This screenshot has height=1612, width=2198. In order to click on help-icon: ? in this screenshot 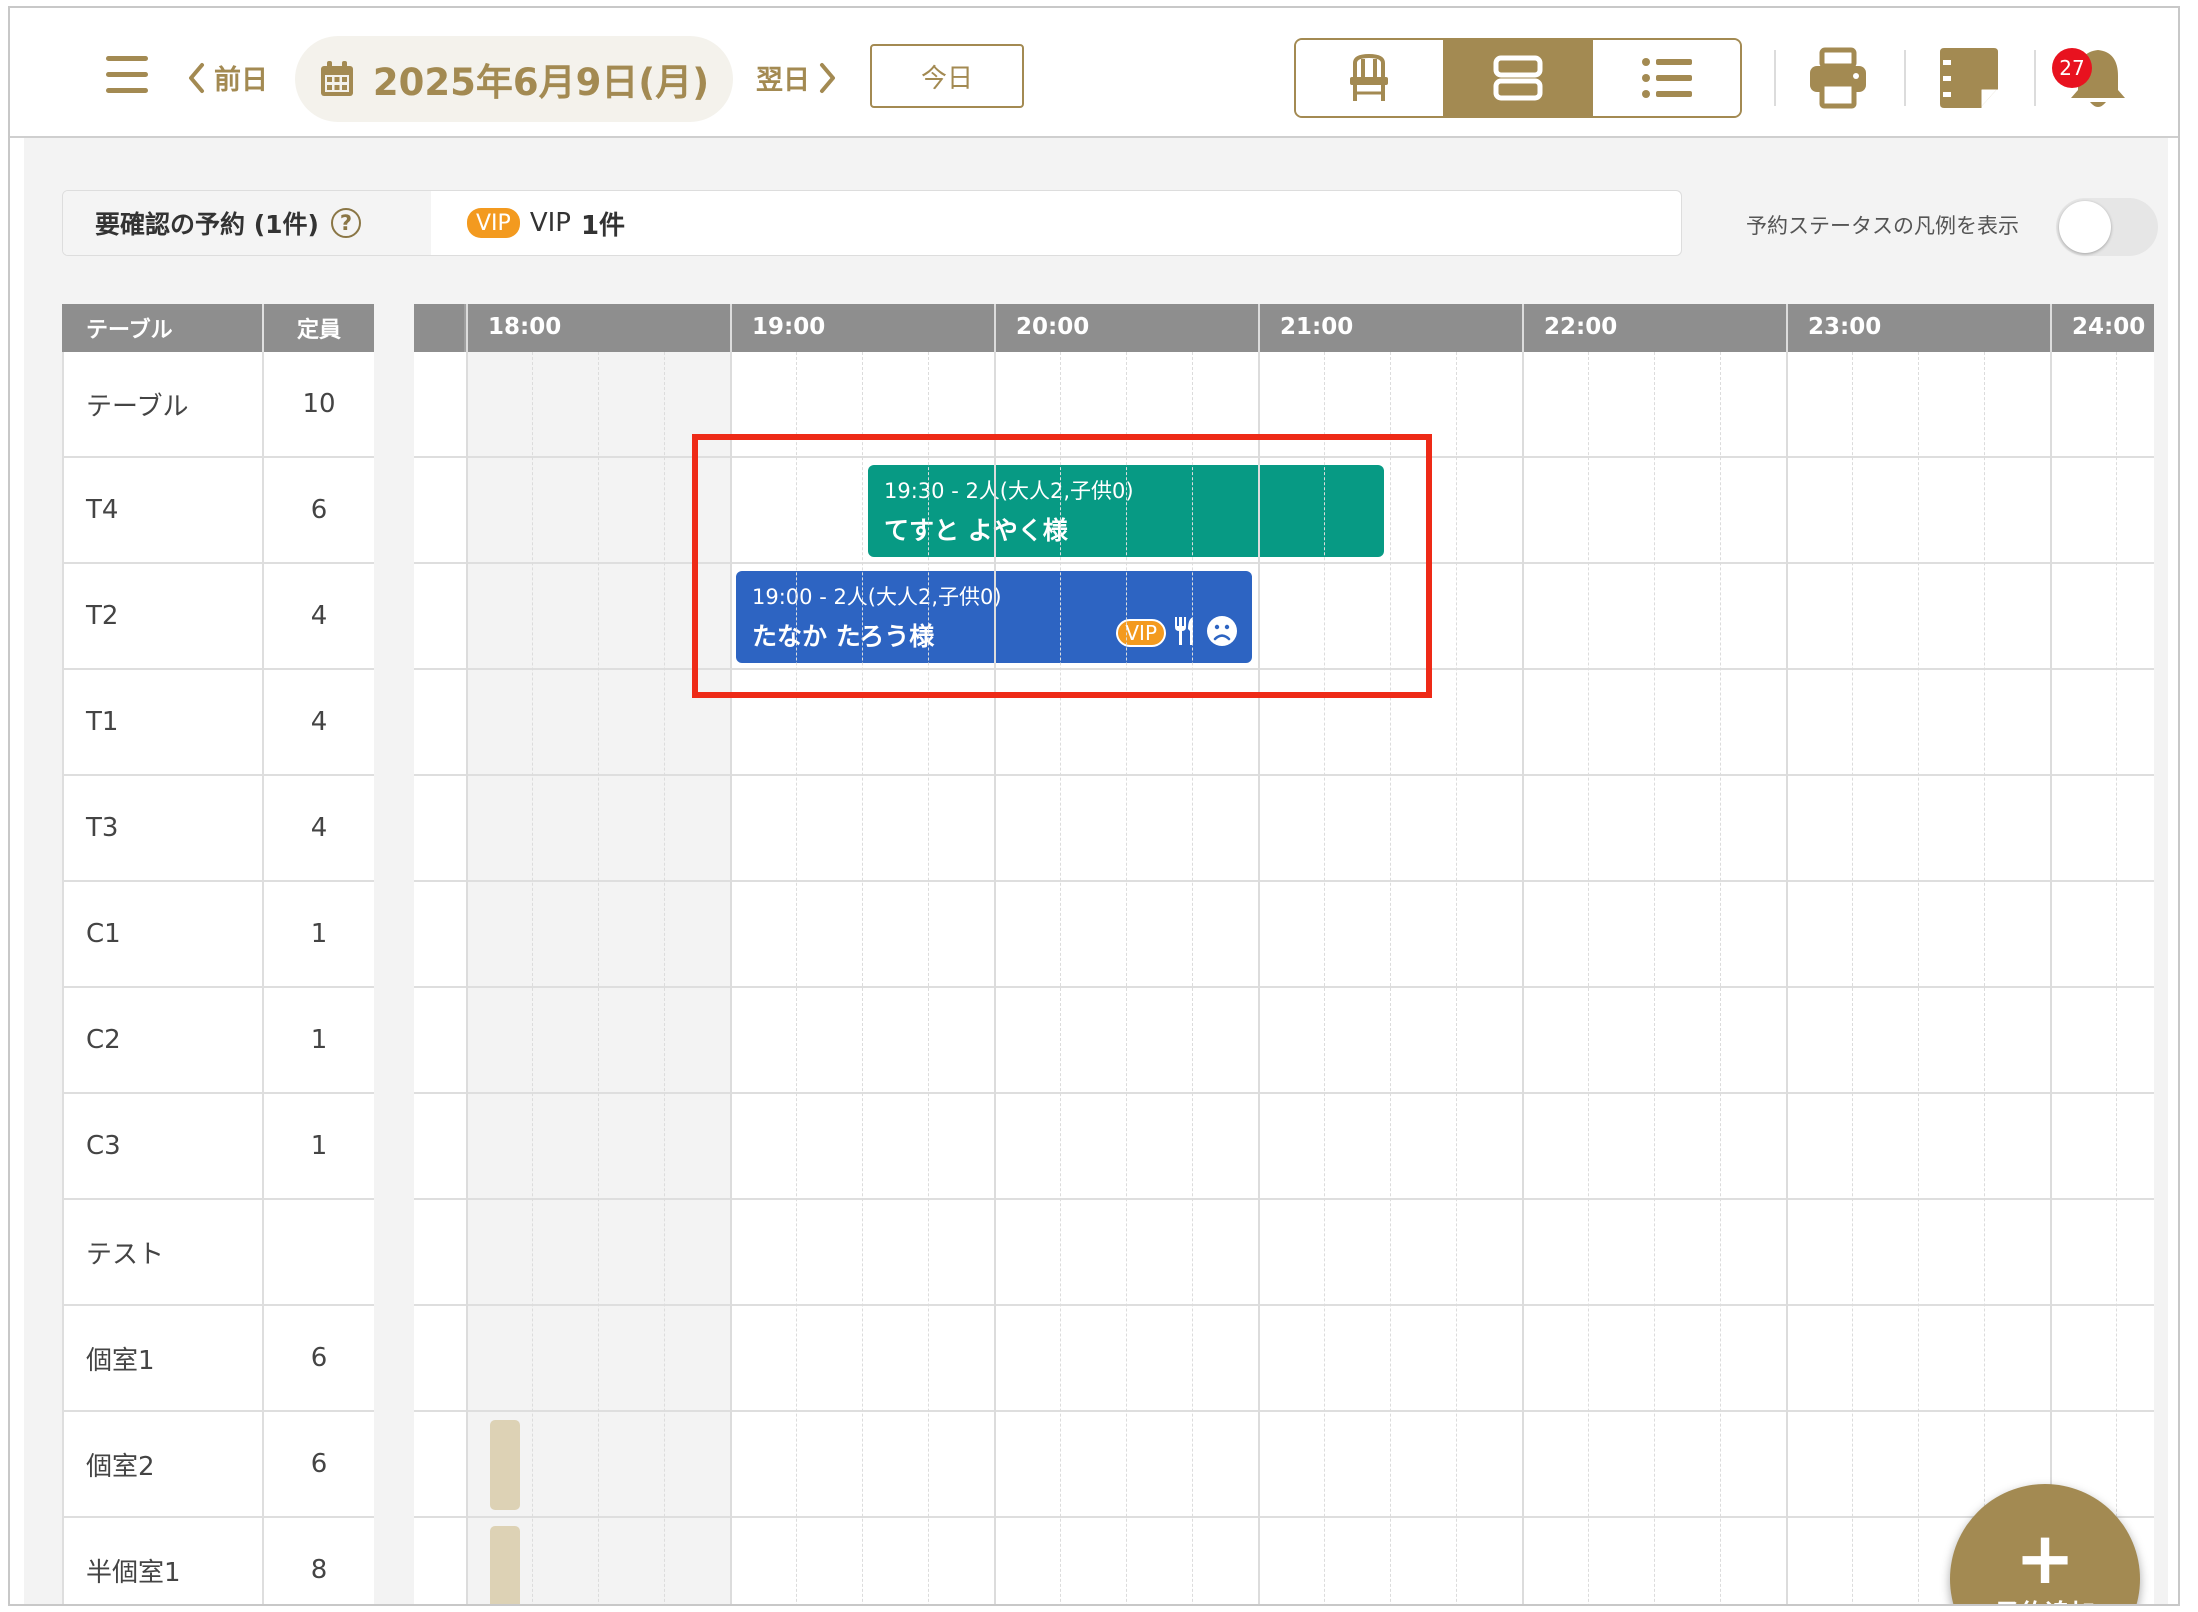, I will do `click(345, 223)`.